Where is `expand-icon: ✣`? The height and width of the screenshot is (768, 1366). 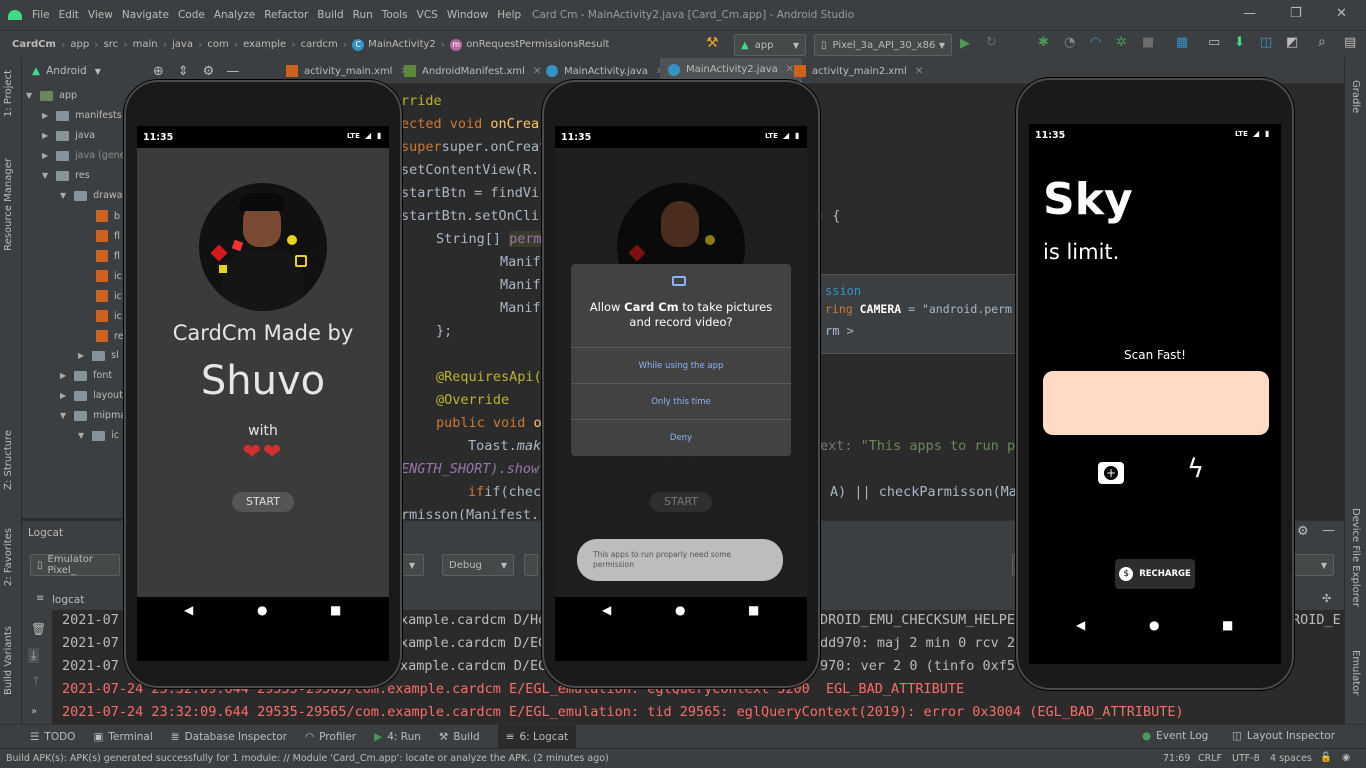
expand-icon: ✣ is located at coordinates (1326, 598).